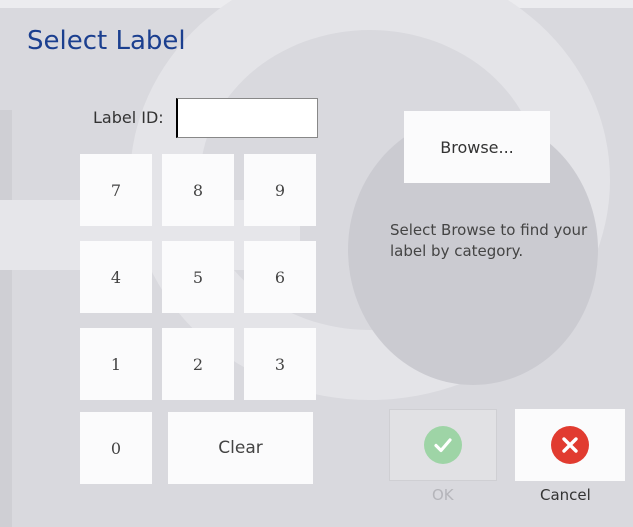  What do you see at coordinates (443, 495) in the screenshot?
I see `ok-label: OK` at bounding box center [443, 495].